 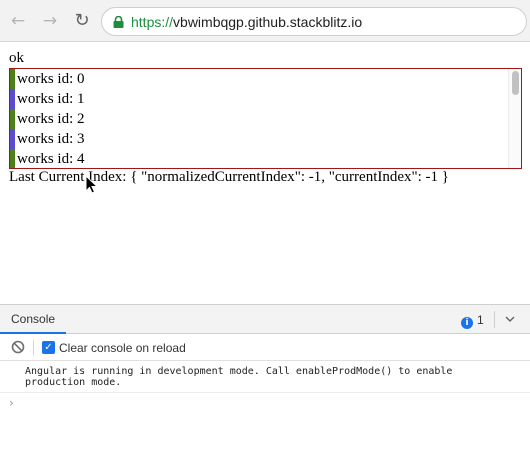 What do you see at coordinates (122, 348) in the screenshot?
I see `clear-on-reload-label: Clear console on reload` at bounding box center [122, 348].